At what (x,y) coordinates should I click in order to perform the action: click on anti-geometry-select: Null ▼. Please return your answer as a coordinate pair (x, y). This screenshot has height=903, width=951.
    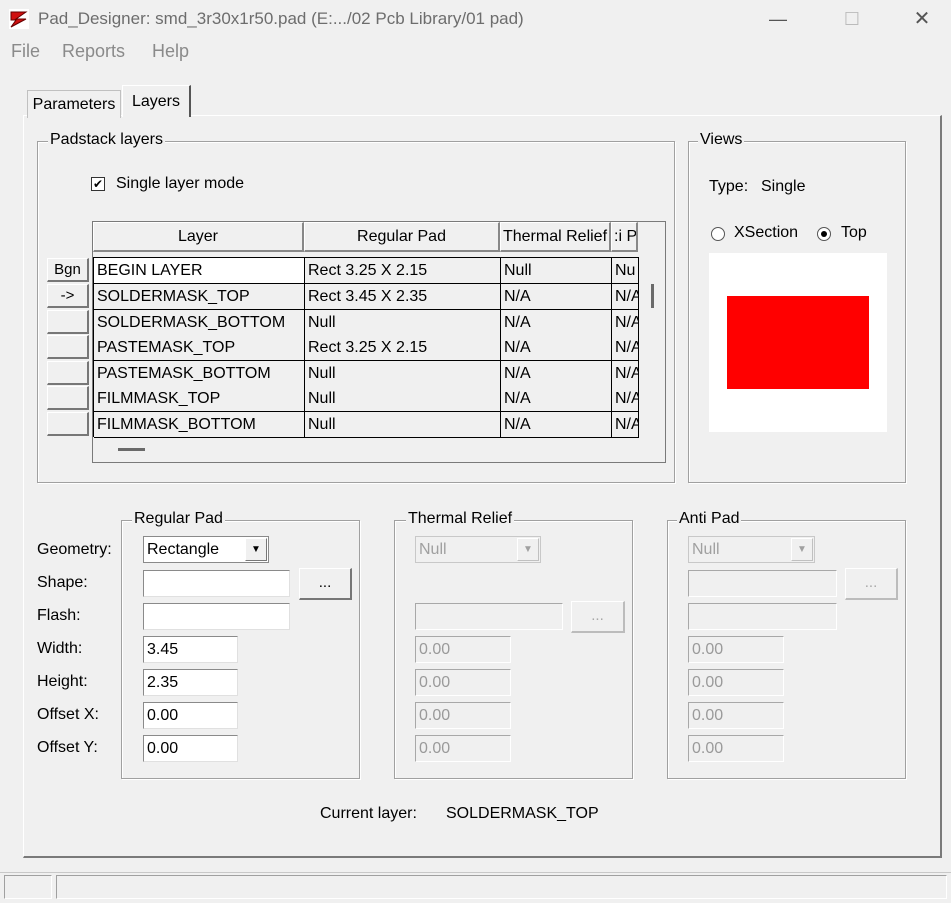
    Looking at the image, I should click on (751, 549).